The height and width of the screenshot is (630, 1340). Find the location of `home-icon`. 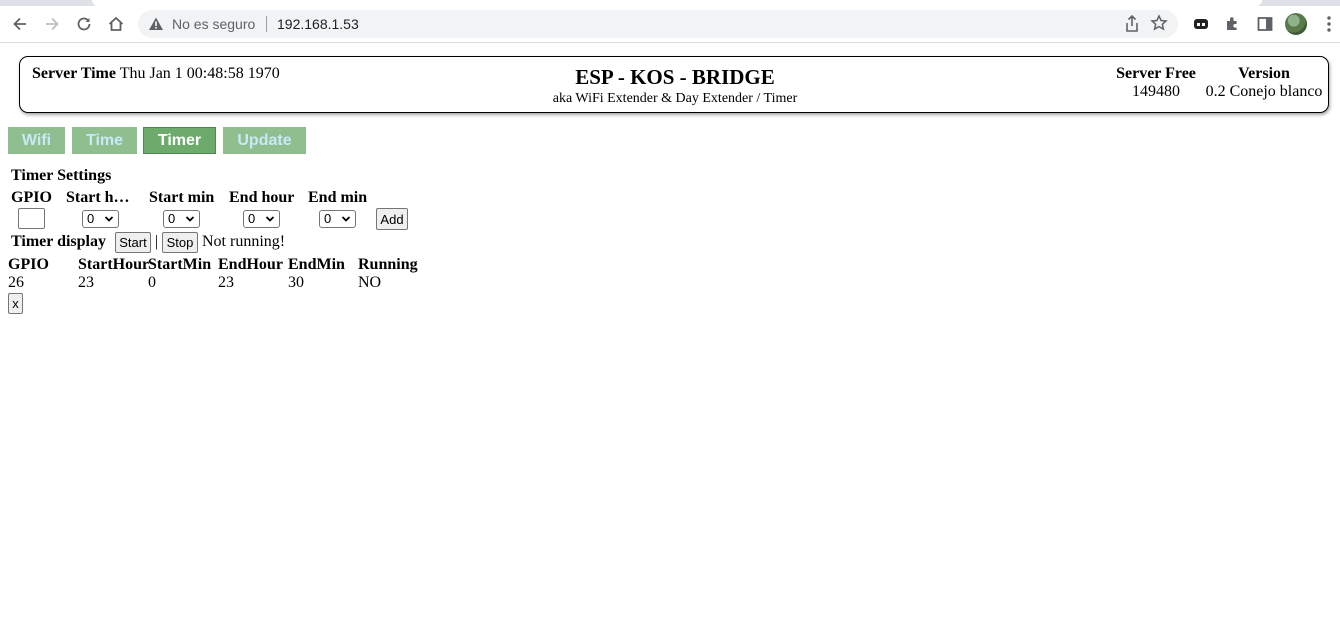

home-icon is located at coordinates (116, 24).